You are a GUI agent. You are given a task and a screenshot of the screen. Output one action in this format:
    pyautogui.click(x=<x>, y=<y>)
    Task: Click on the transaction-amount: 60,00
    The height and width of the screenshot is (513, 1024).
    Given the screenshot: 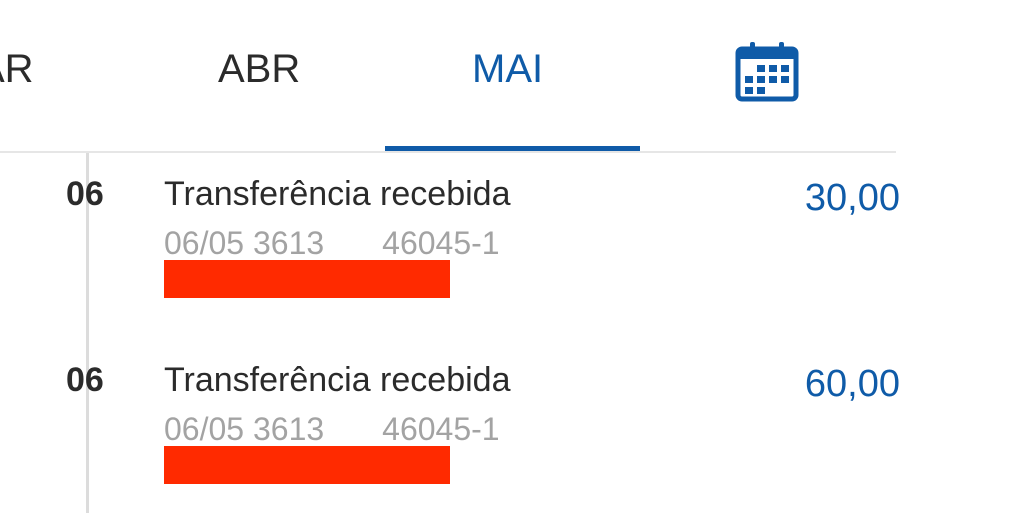 What is the action you would take?
    pyautogui.click(x=852, y=384)
    